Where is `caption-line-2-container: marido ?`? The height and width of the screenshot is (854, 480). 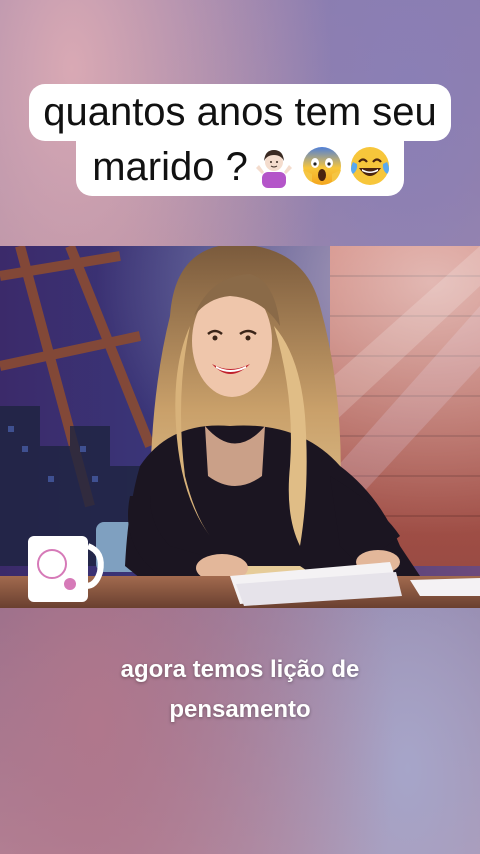 caption-line-2-container: marido ? is located at coordinates (240, 167).